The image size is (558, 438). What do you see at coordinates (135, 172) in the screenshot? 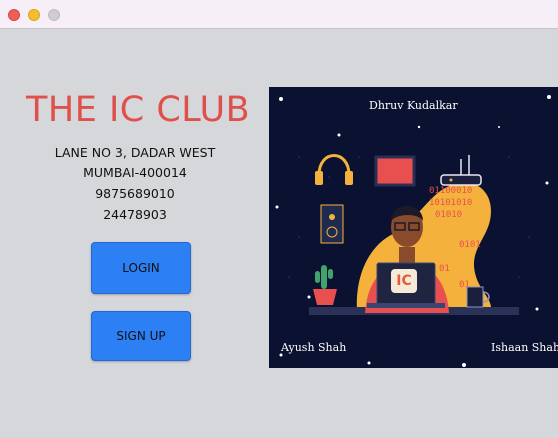
I see `address-line-2: MUMBAI-400014` at bounding box center [135, 172].